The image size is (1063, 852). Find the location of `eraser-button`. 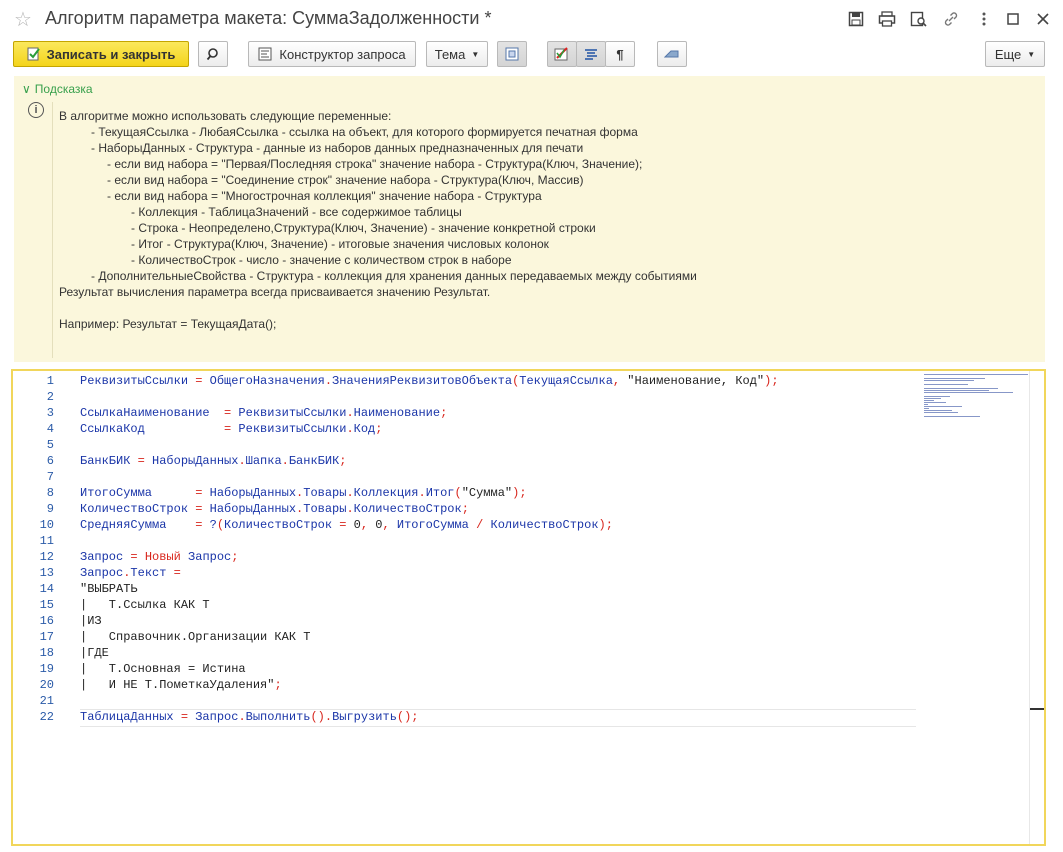

eraser-button is located at coordinates (672, 54).